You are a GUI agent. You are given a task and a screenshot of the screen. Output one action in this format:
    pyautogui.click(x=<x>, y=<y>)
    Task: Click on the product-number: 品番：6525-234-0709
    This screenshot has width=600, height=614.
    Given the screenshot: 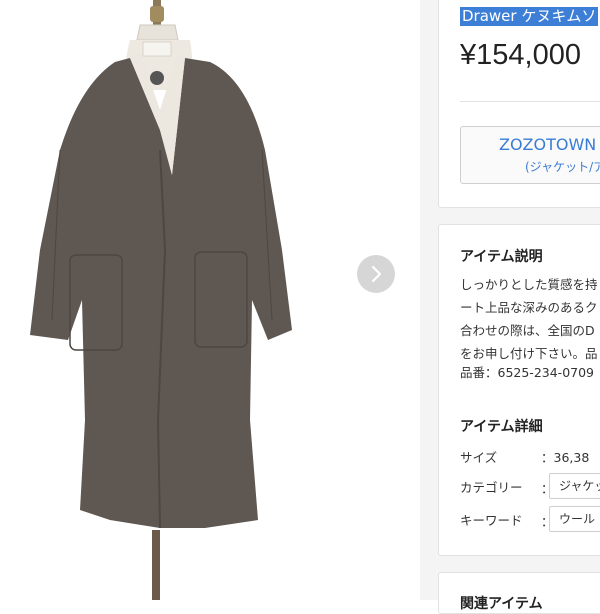 What is the action you would take?
    pyautogui.click(x=527, y=372)
    